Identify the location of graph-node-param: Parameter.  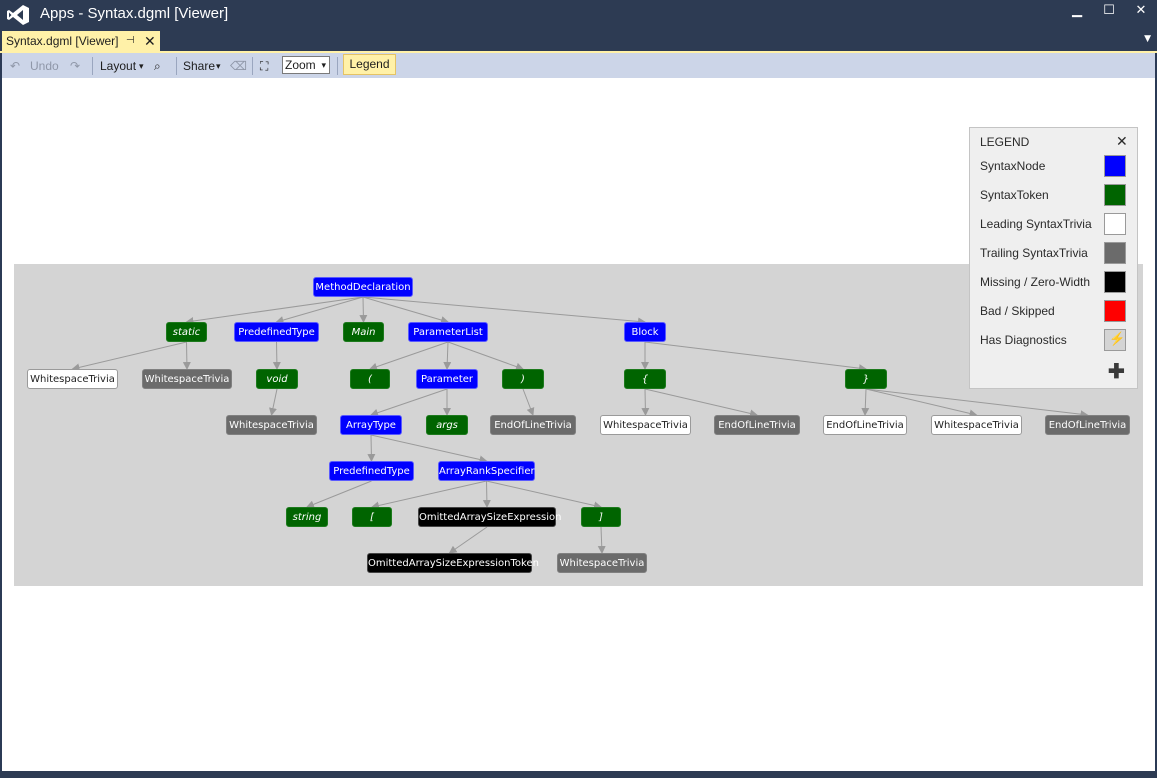
(447, 379).